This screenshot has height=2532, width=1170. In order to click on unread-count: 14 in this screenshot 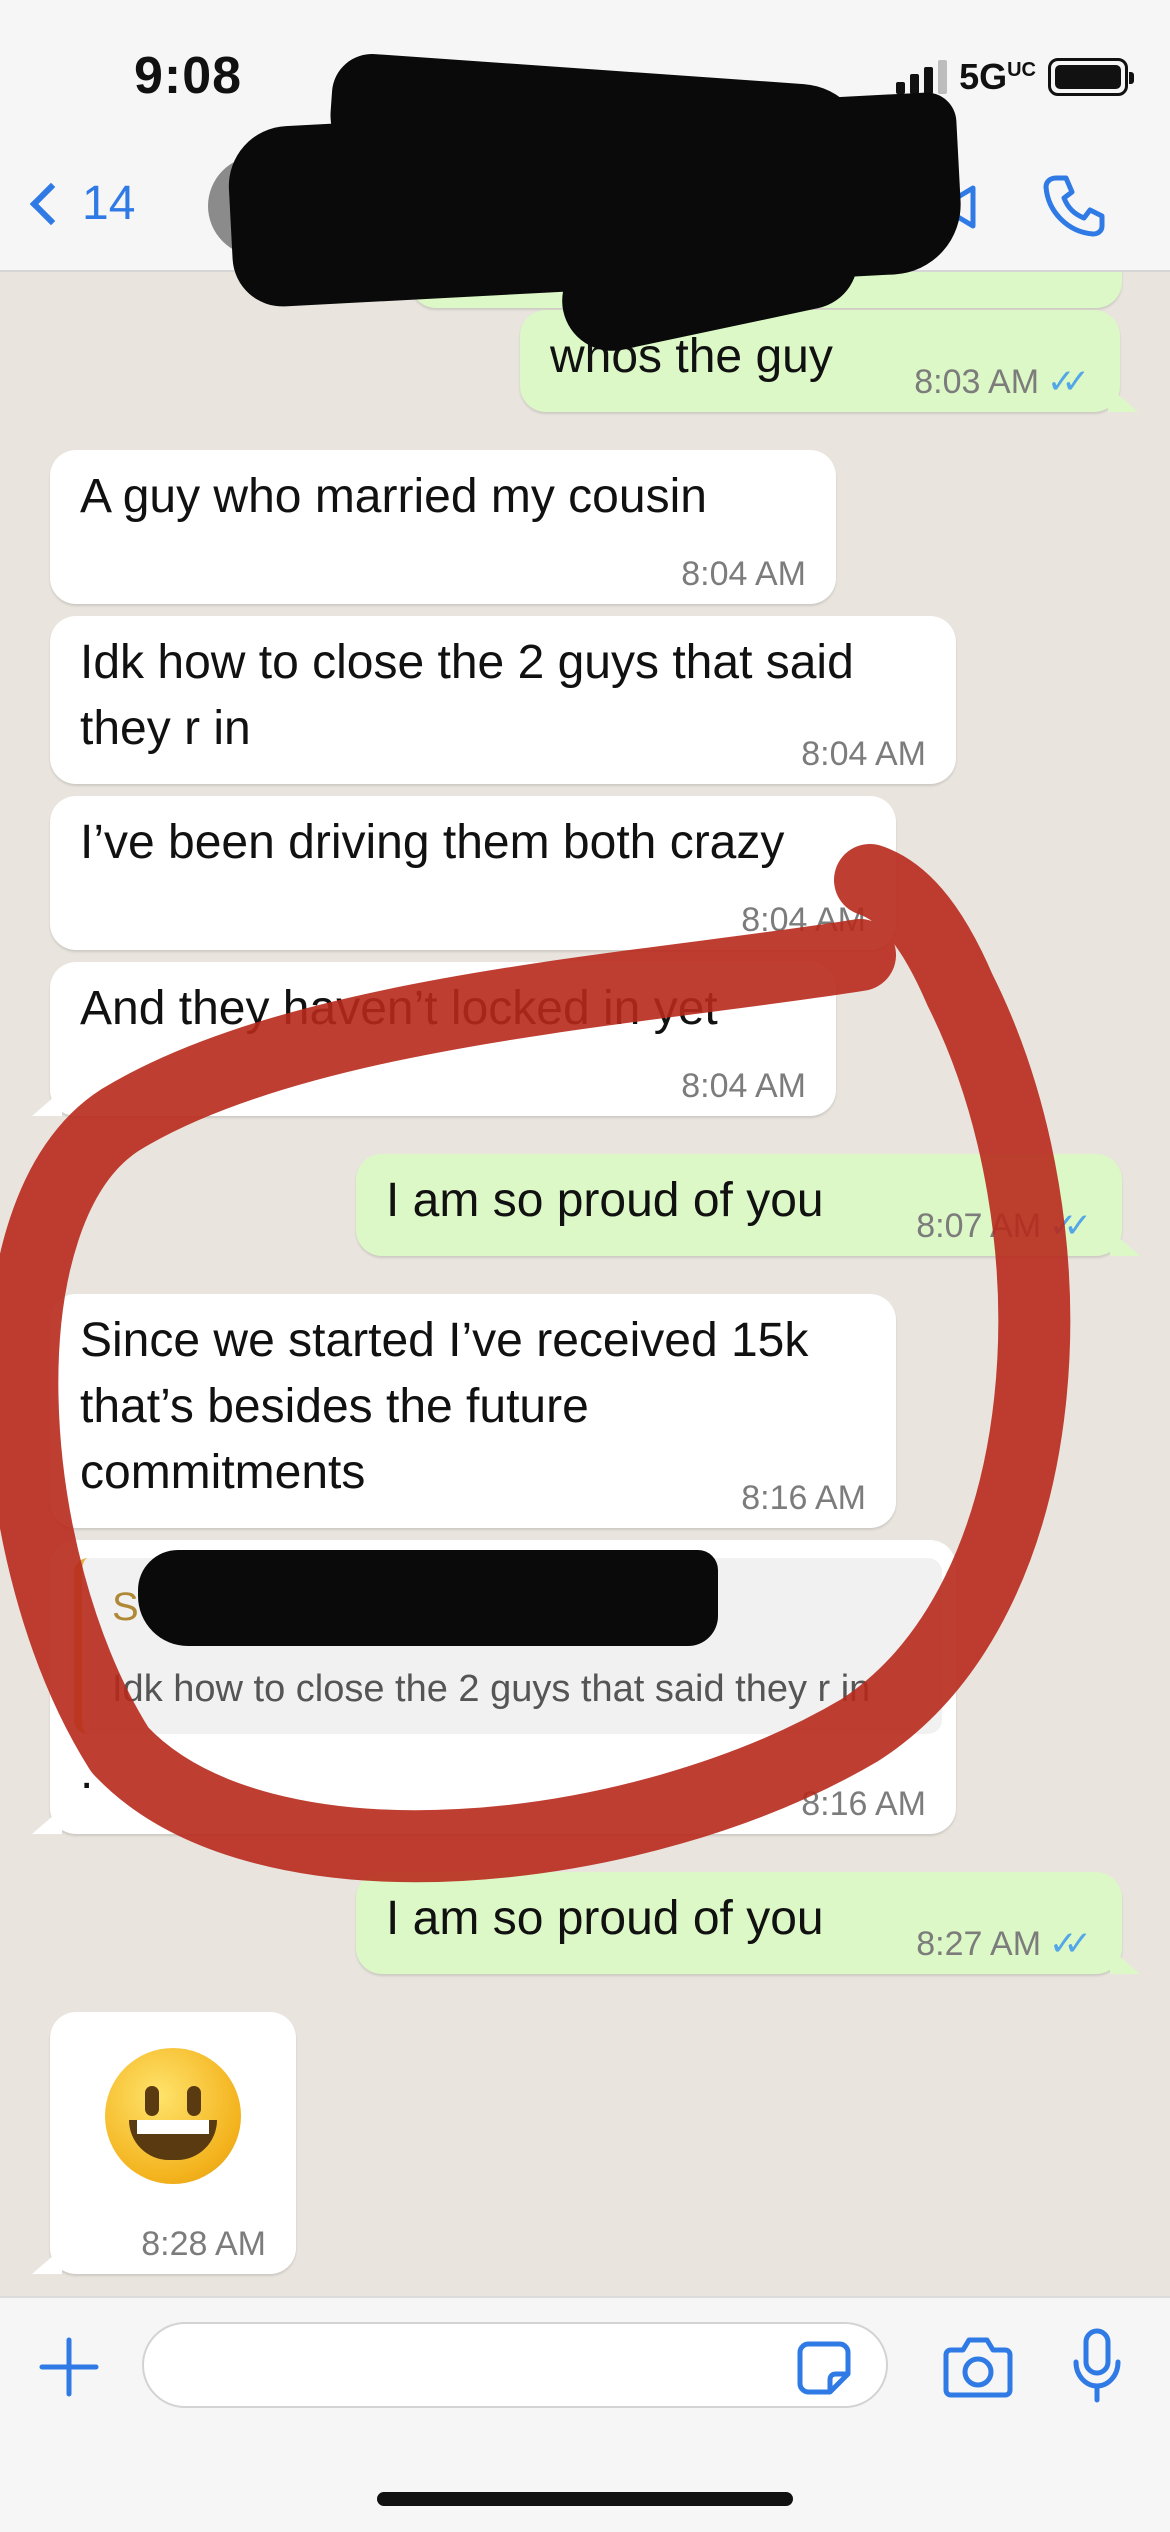, I will do `click(109, 203)`.